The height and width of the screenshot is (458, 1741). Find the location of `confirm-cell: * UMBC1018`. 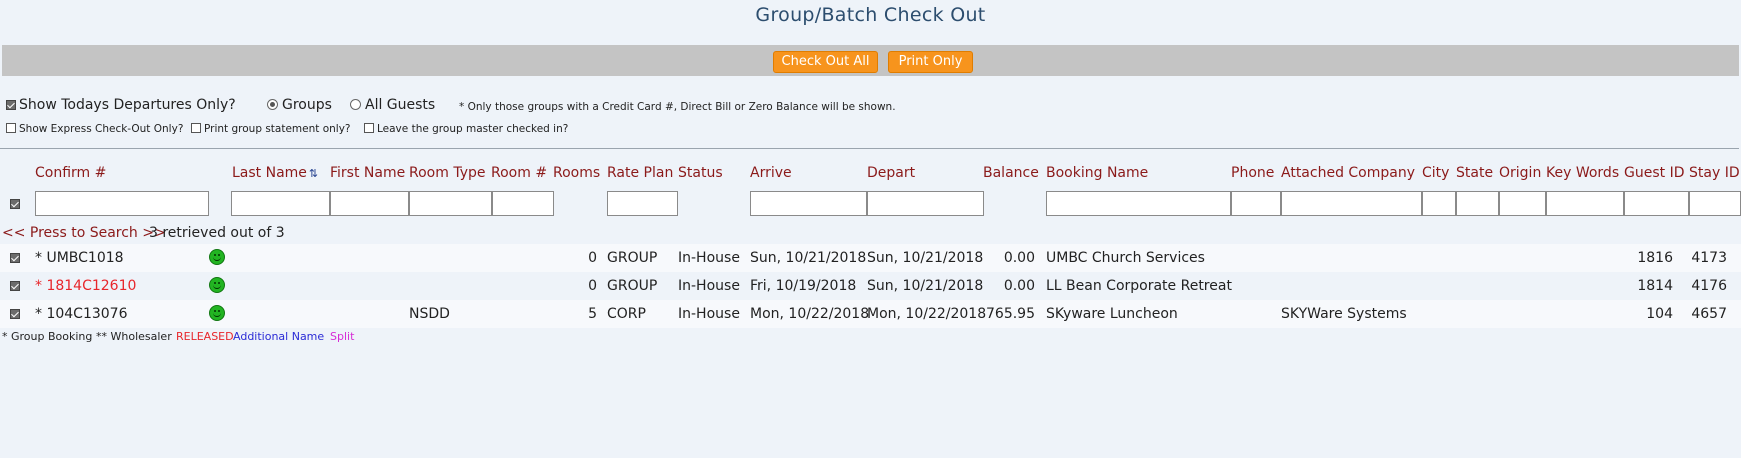

confirm-cell: * UMBC1018 is located at coordinates (79, 258).